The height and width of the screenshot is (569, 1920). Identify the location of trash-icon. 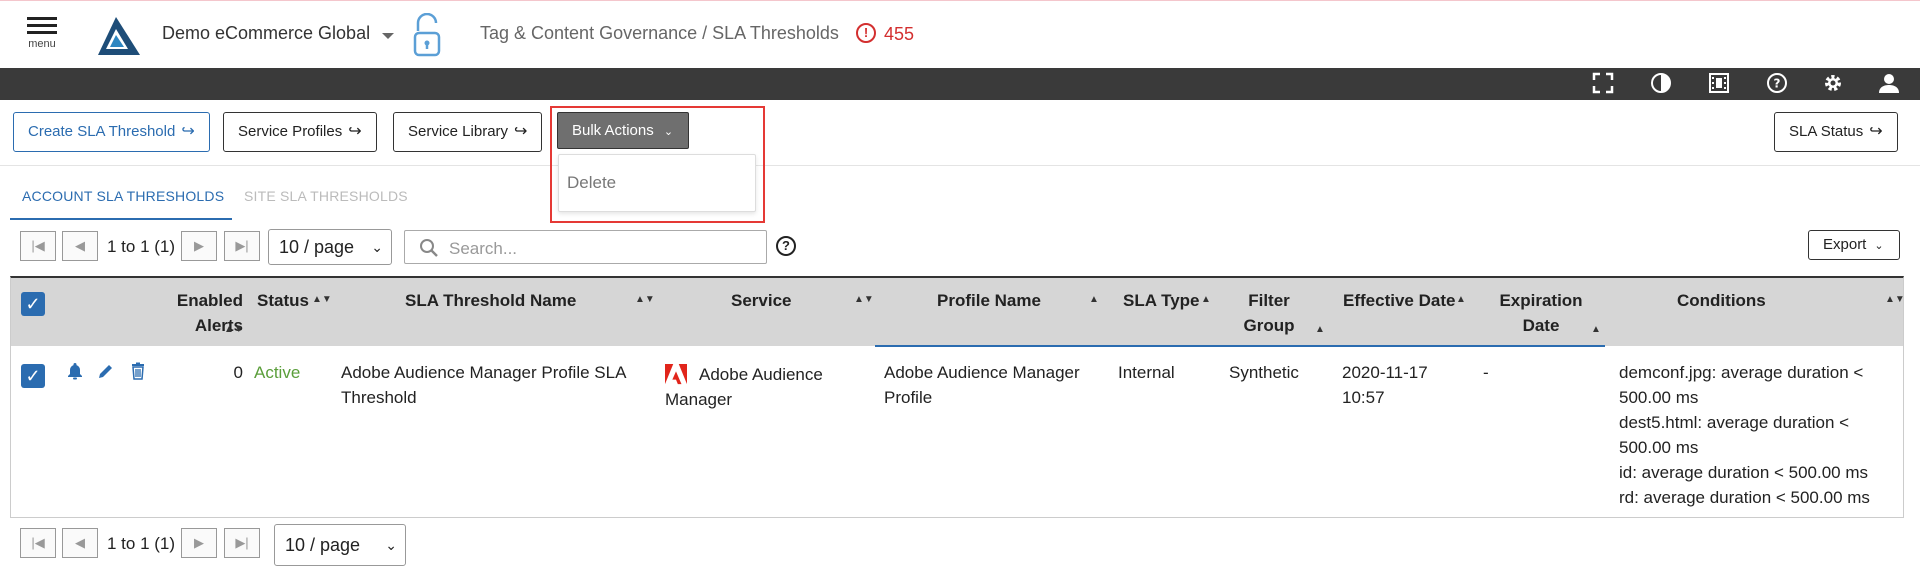
(138, 373).